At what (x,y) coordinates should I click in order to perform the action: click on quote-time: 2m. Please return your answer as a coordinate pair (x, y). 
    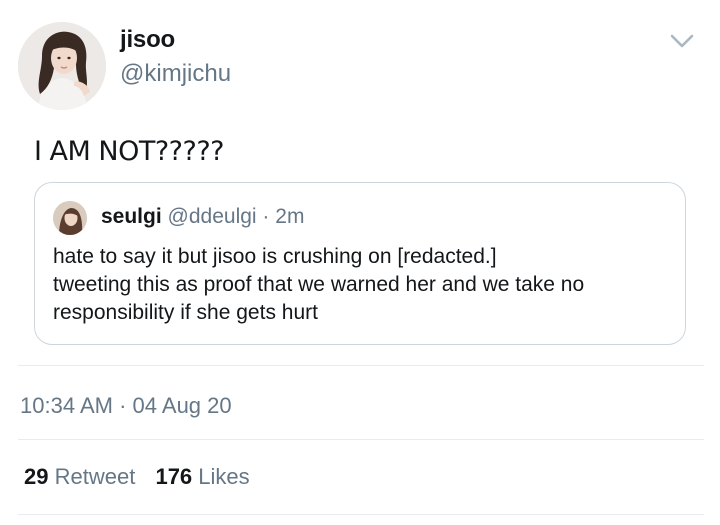
    Looking at the image, I should click on (290, 216).